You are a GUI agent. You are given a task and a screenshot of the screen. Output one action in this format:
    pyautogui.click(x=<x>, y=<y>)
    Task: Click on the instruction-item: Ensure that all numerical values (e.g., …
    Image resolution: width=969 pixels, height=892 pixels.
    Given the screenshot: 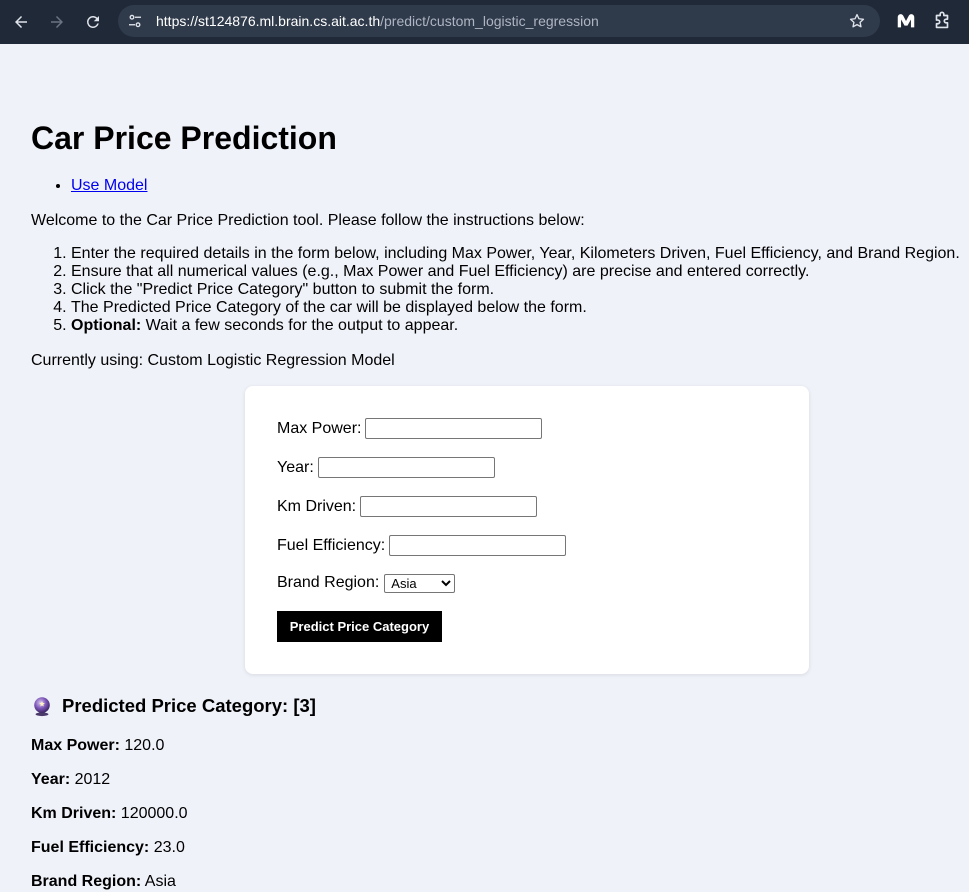 What is the action you would take?
    pyautogui.click(x=515, y=272)
    